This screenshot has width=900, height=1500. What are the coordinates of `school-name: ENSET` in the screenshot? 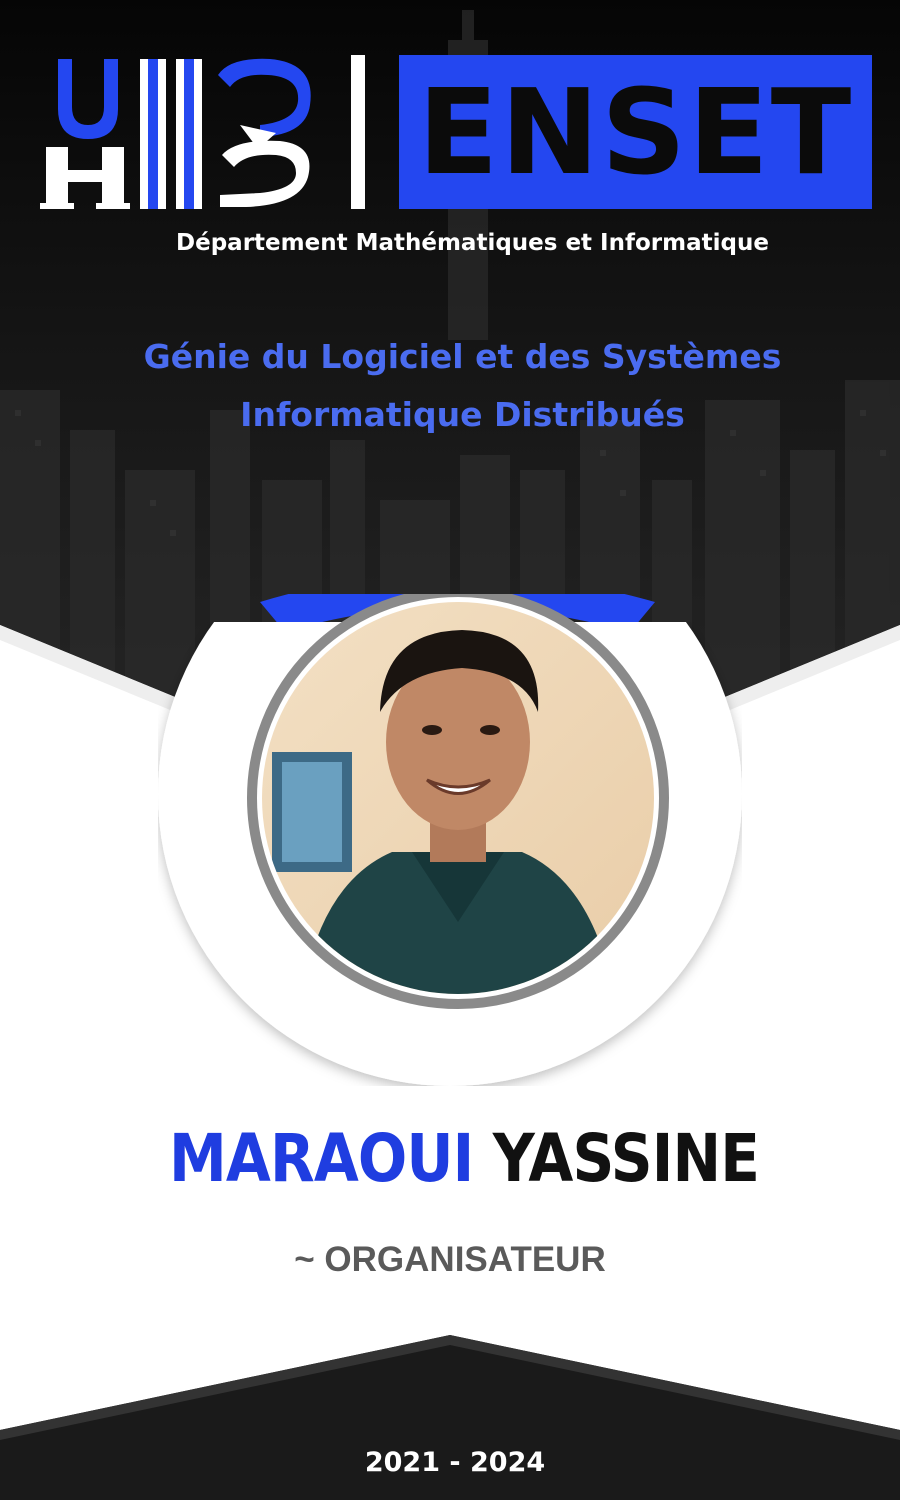 It's located at (635, 132).